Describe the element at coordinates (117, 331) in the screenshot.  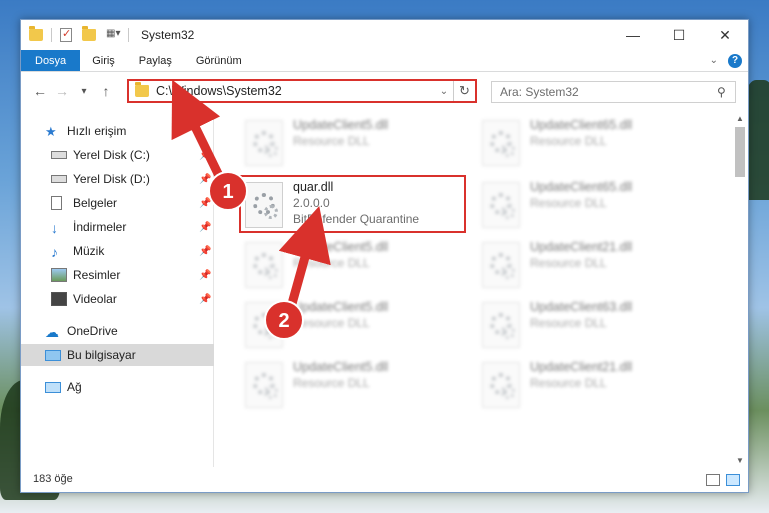
I see `sidebar-item-onedrive: ☁ OneDrive` at that location.